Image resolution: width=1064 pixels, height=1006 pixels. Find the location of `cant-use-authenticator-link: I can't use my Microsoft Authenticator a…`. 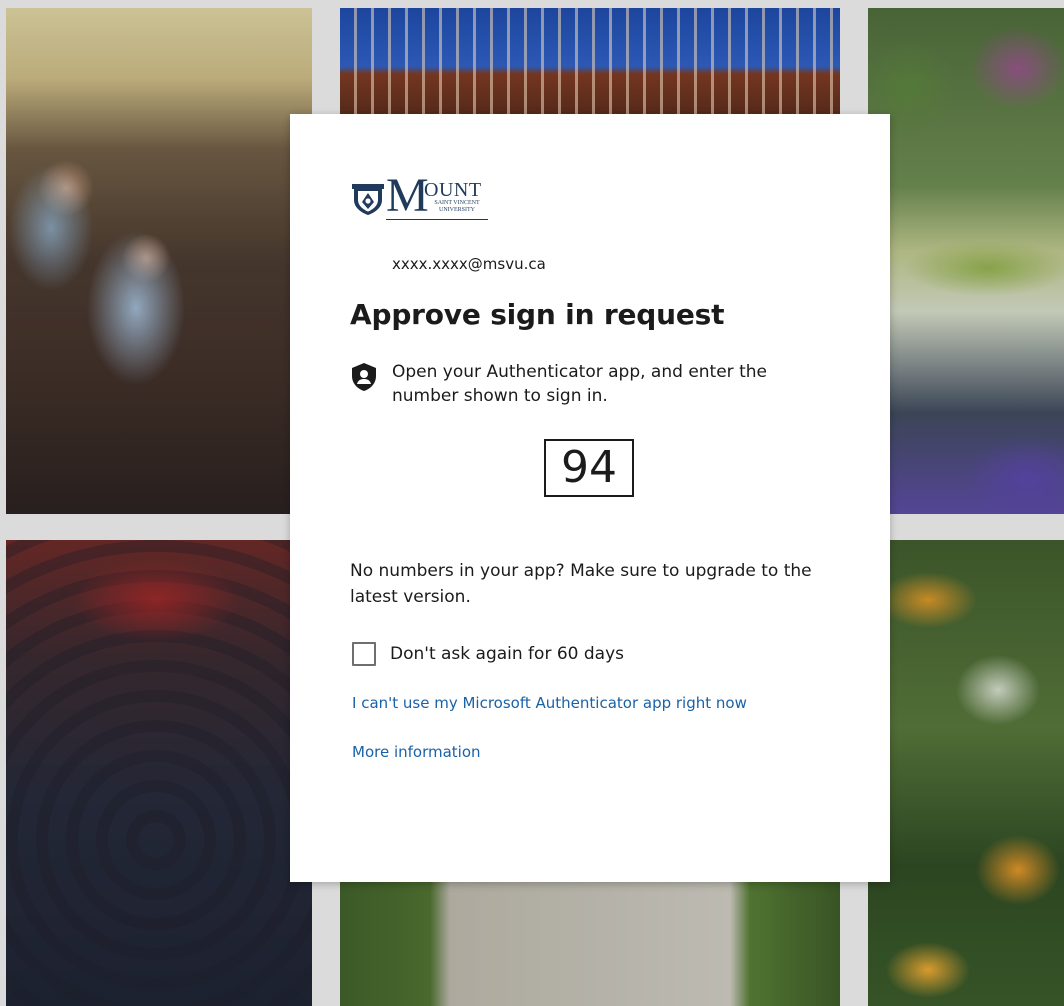

cant-use-authenticator-link: I can't use my Microsoft Authenticator a… is located at coordinates (549, 703).